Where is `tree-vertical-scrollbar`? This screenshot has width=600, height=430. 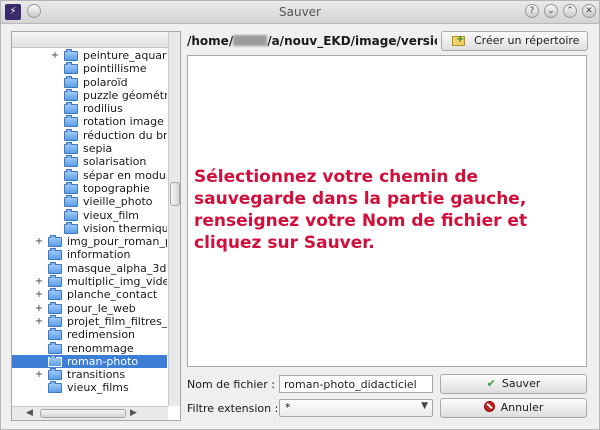 tree-vertical-scrollbar is located at coordinates (174, 219).